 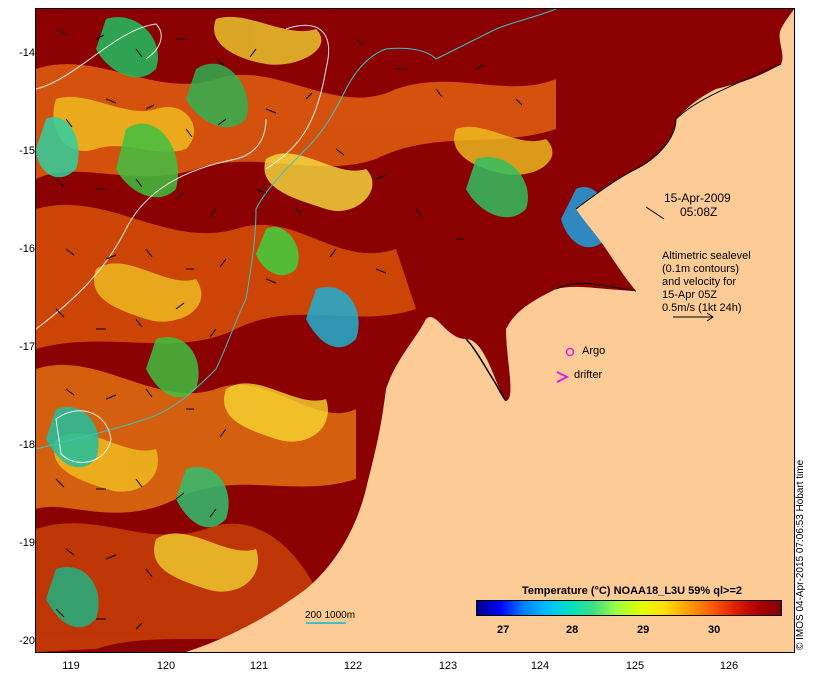 What do you see at coordinates (714, 630) in the screenshot?
I see `colorbar-tick: 30` at bounding box center [714, 630].